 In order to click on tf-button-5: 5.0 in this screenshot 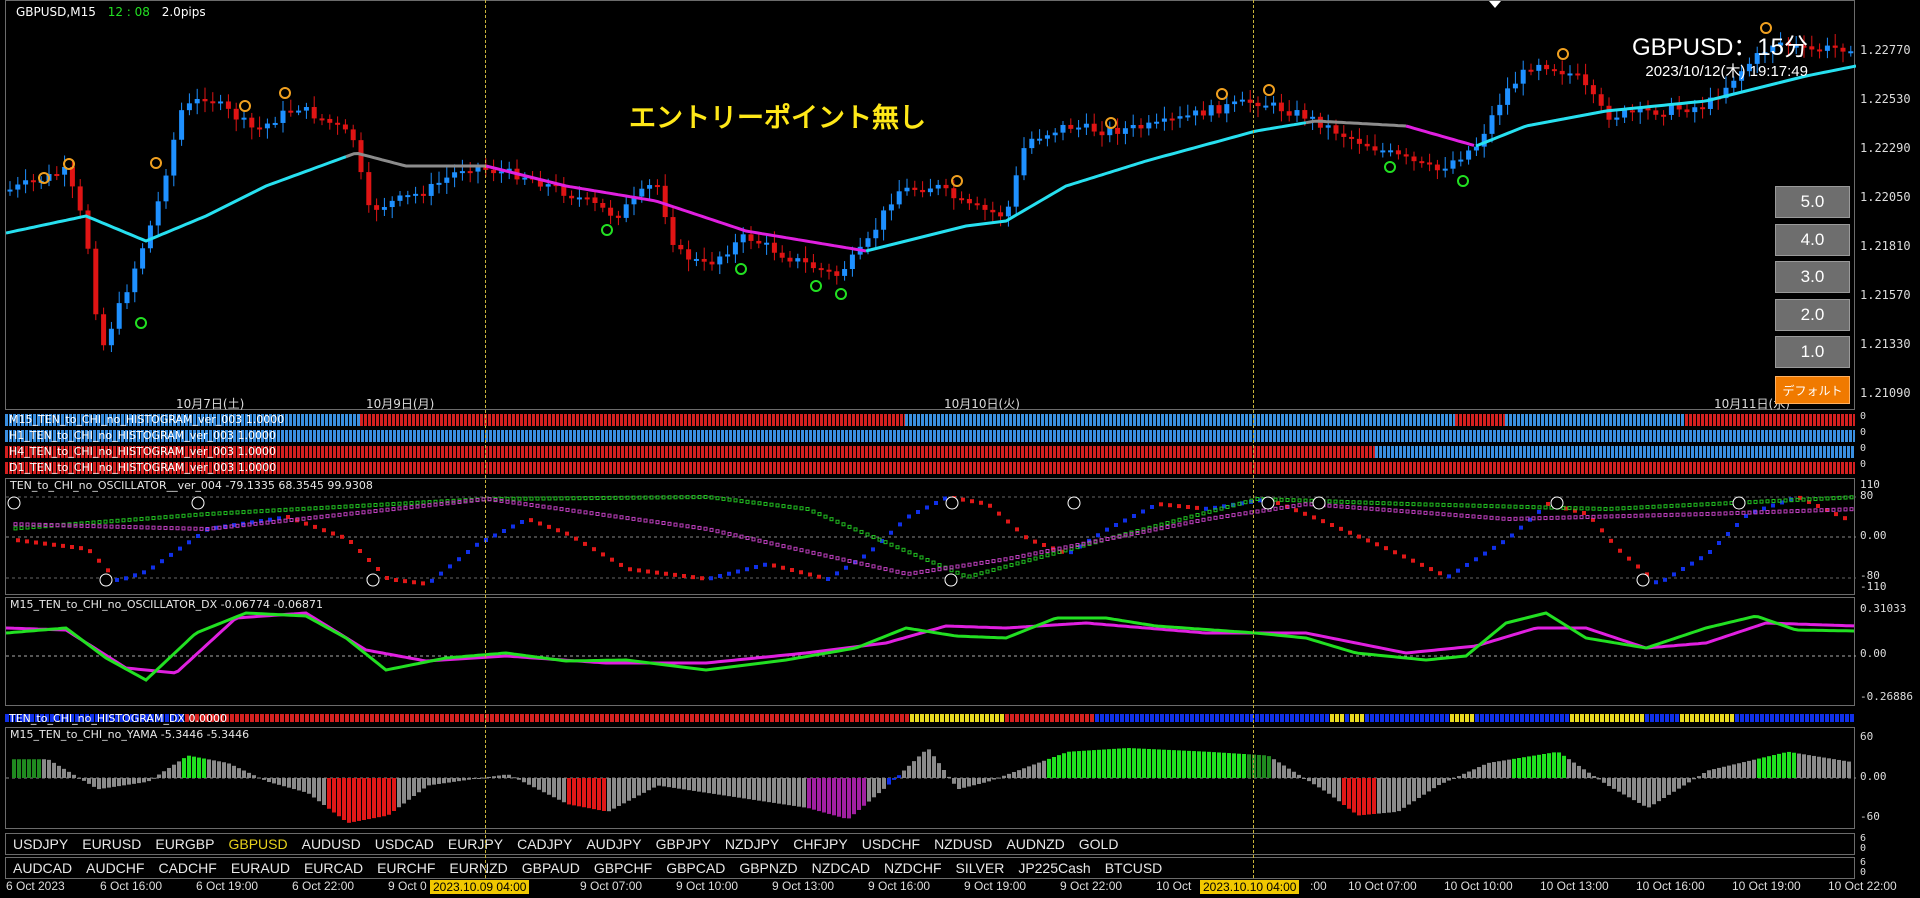, I will do `click(1812, 202)`.